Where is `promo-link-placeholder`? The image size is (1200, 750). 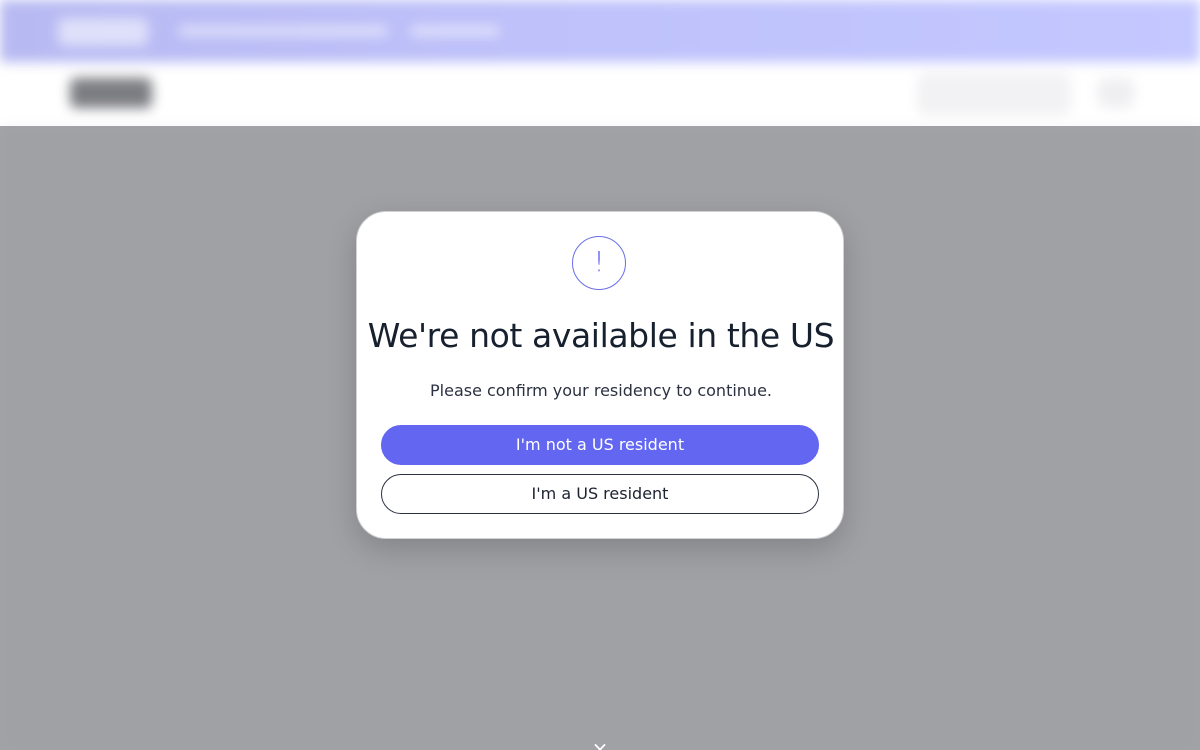 promo-link-placeholder is located at coordinates (455, 31).